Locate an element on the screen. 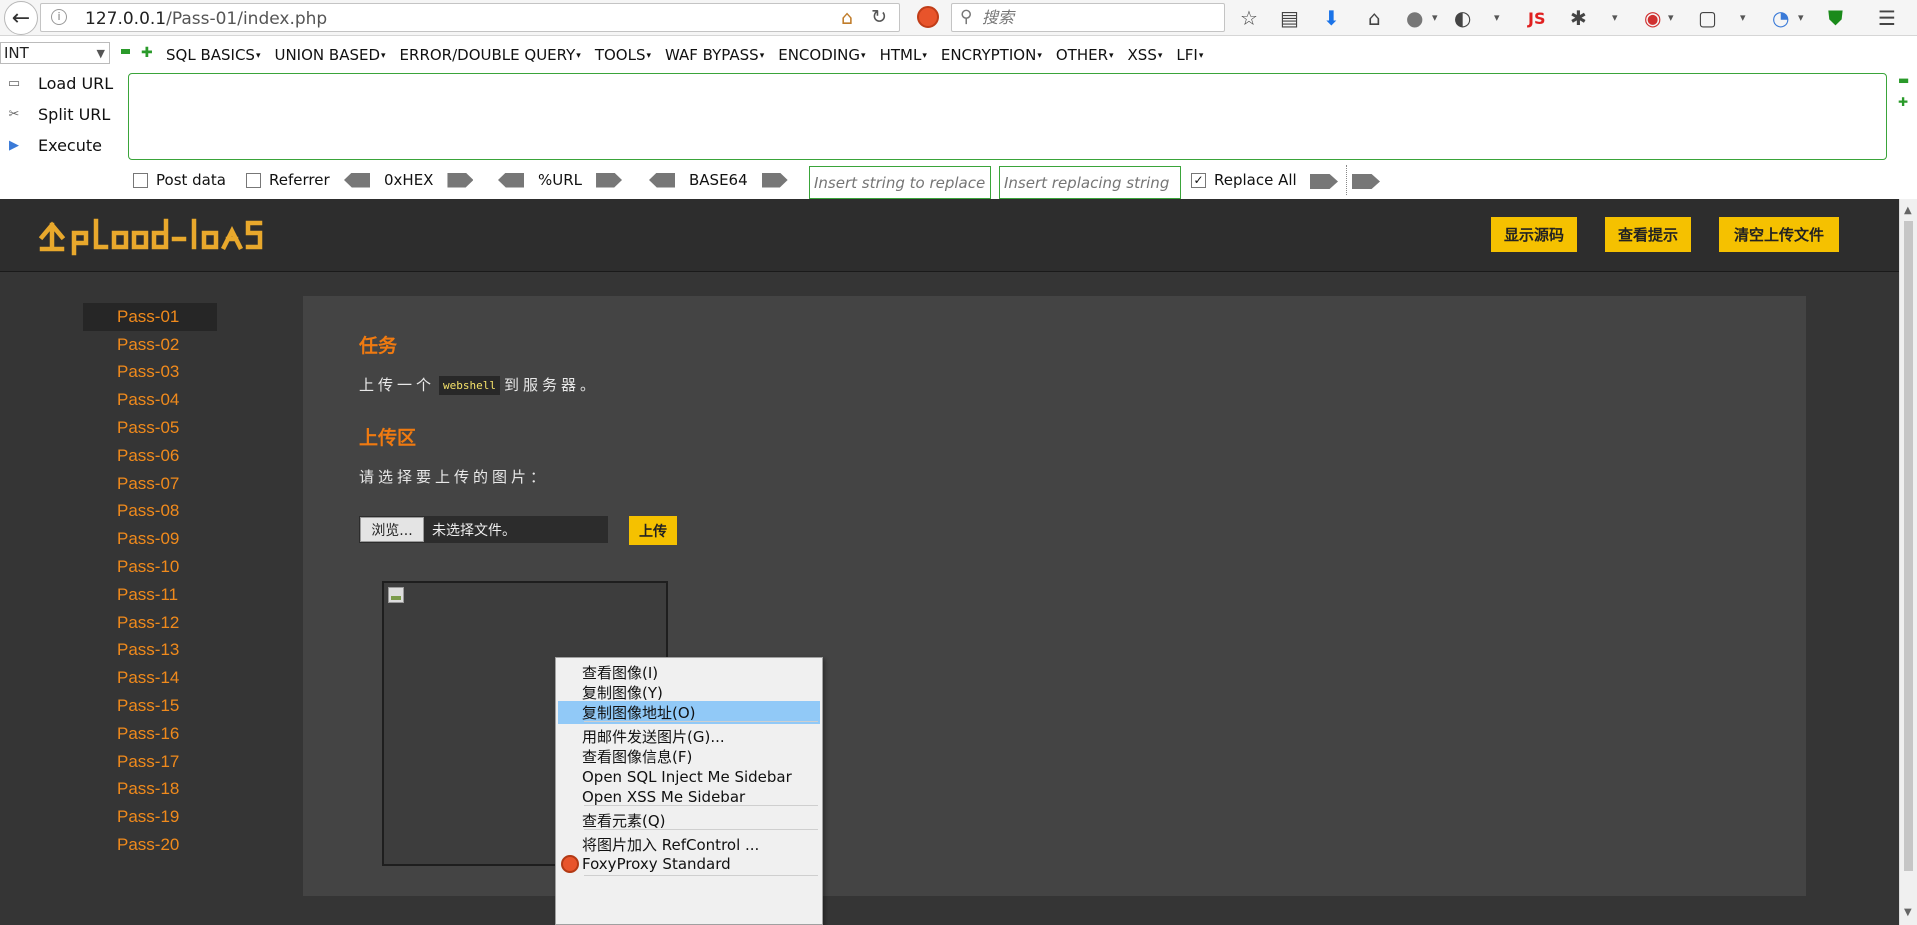 Image resolution: width=1917 pixels, height=925 pixels. type-select: INT ▼ is located at coordinates (55, 53).